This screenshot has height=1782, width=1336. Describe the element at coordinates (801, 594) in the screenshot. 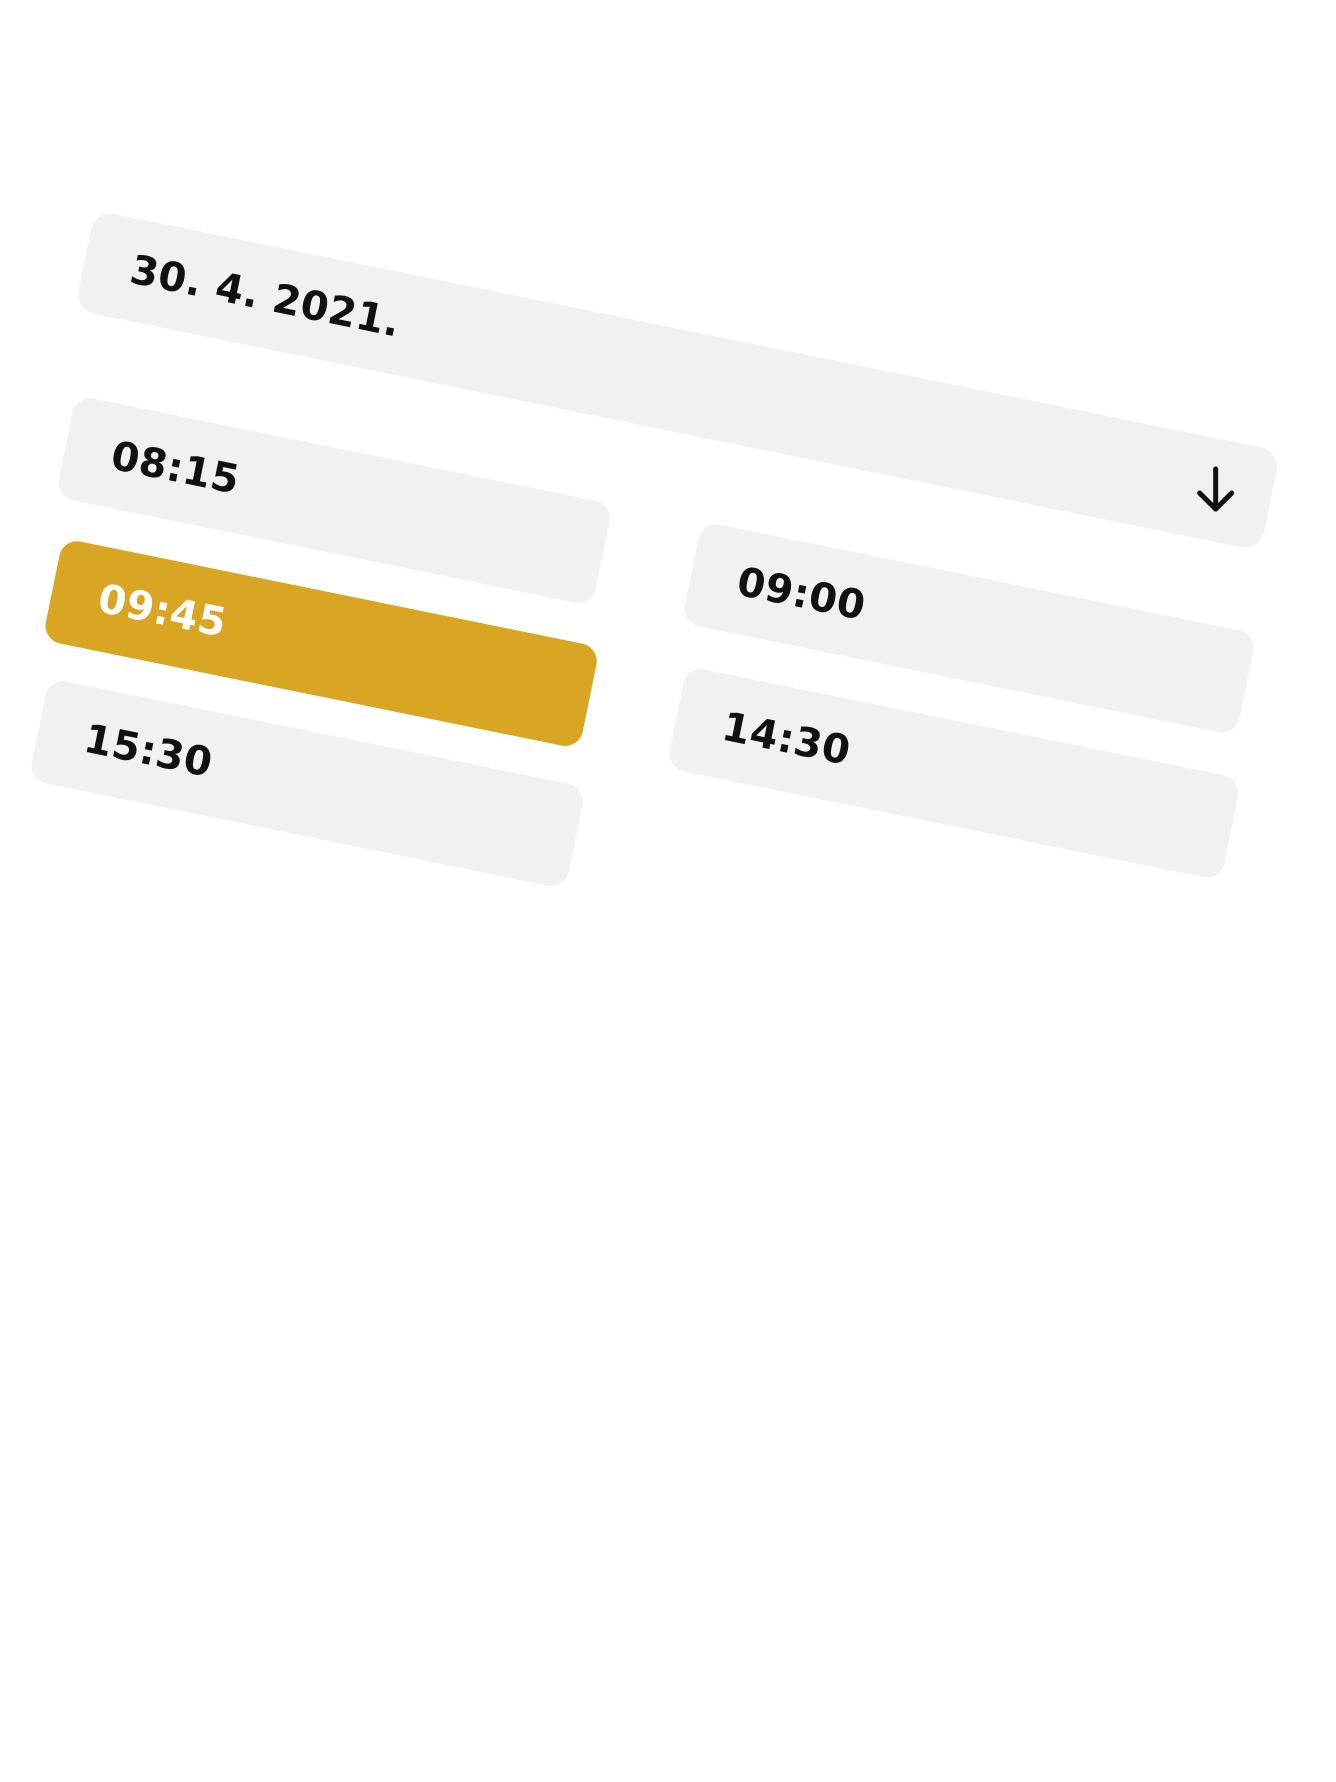

I see `time-slot-label: 09:00` at that location.